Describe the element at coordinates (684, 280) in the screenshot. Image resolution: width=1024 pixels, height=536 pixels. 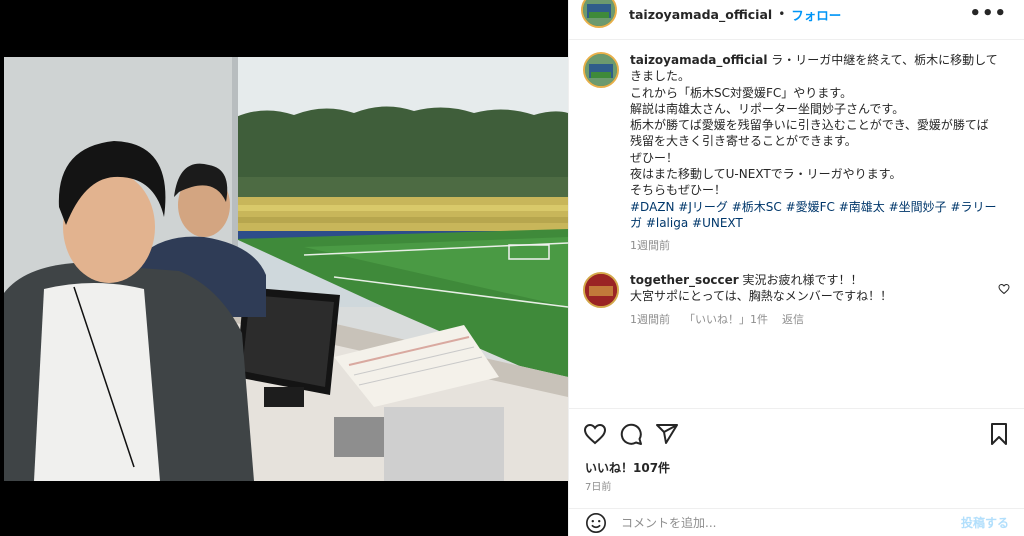
I see `comment-username: together_soccer` at that location.